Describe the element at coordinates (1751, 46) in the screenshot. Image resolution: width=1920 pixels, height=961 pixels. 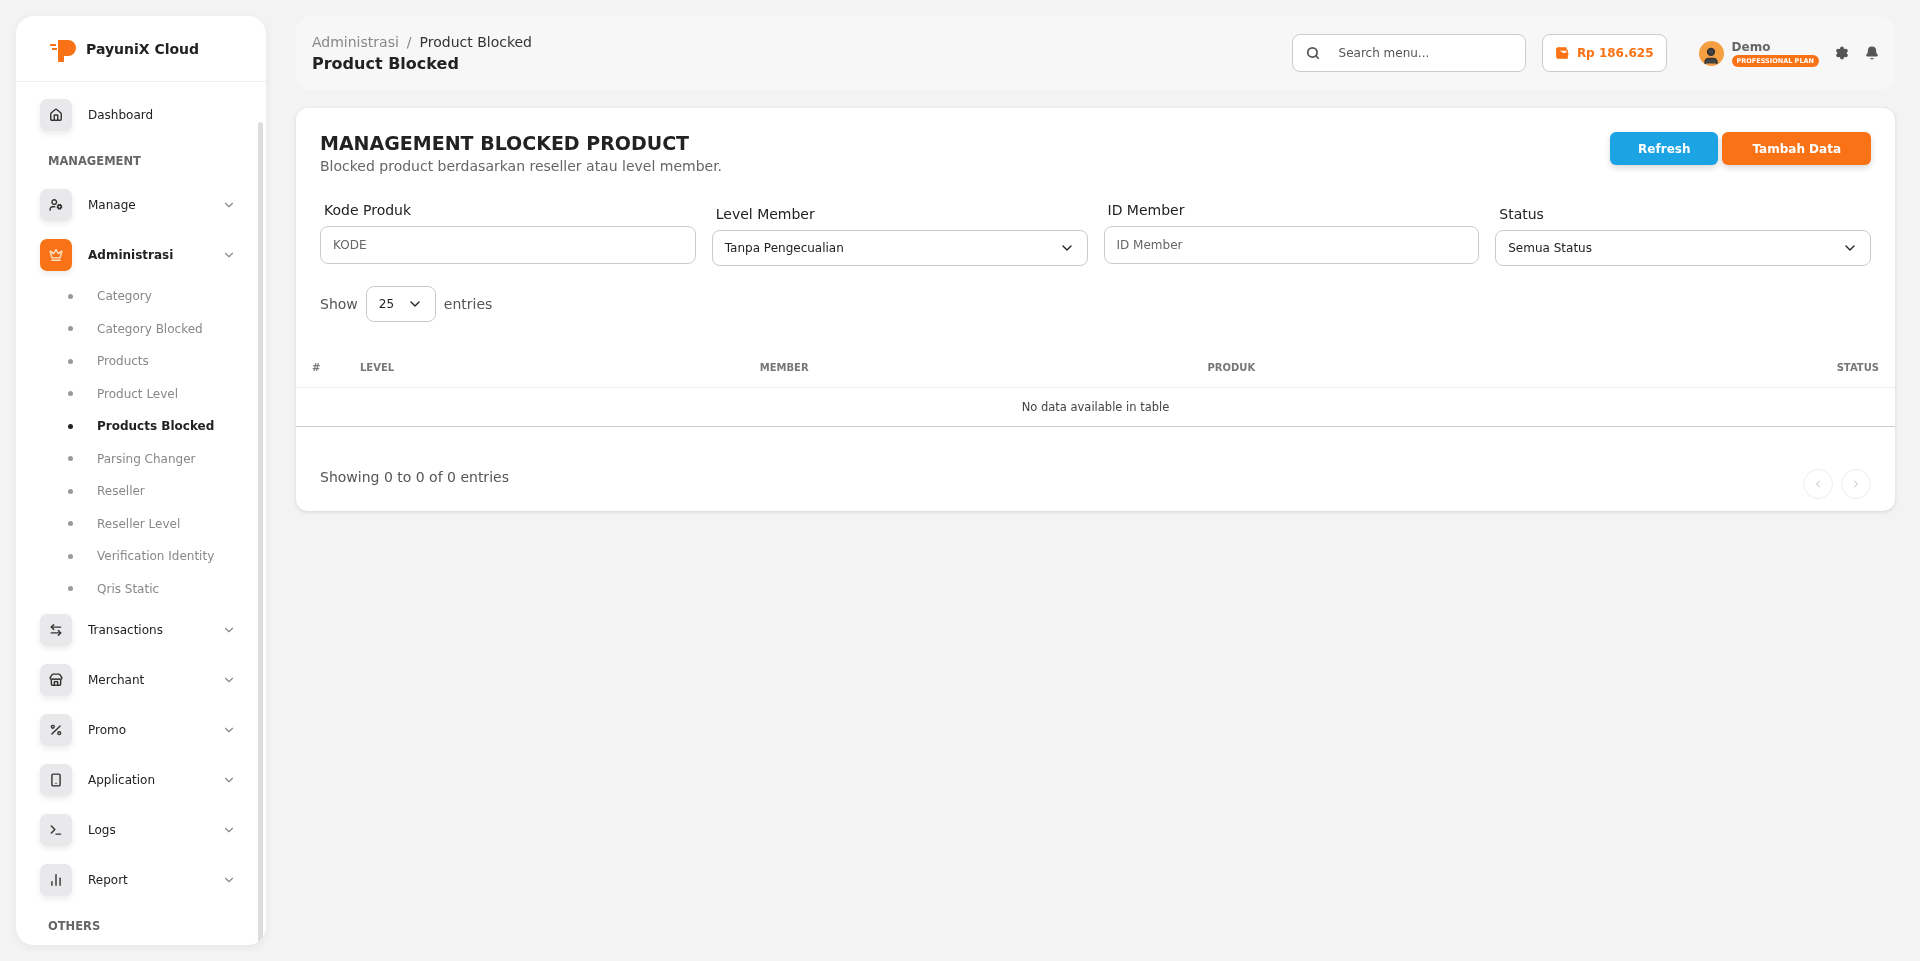
I see `user-name: Demo` at that location.